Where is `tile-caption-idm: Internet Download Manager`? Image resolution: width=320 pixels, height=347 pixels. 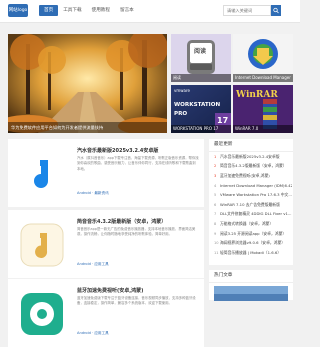 tile-caption-idm: Internet Download Manager is located at coordinates (263, 78).